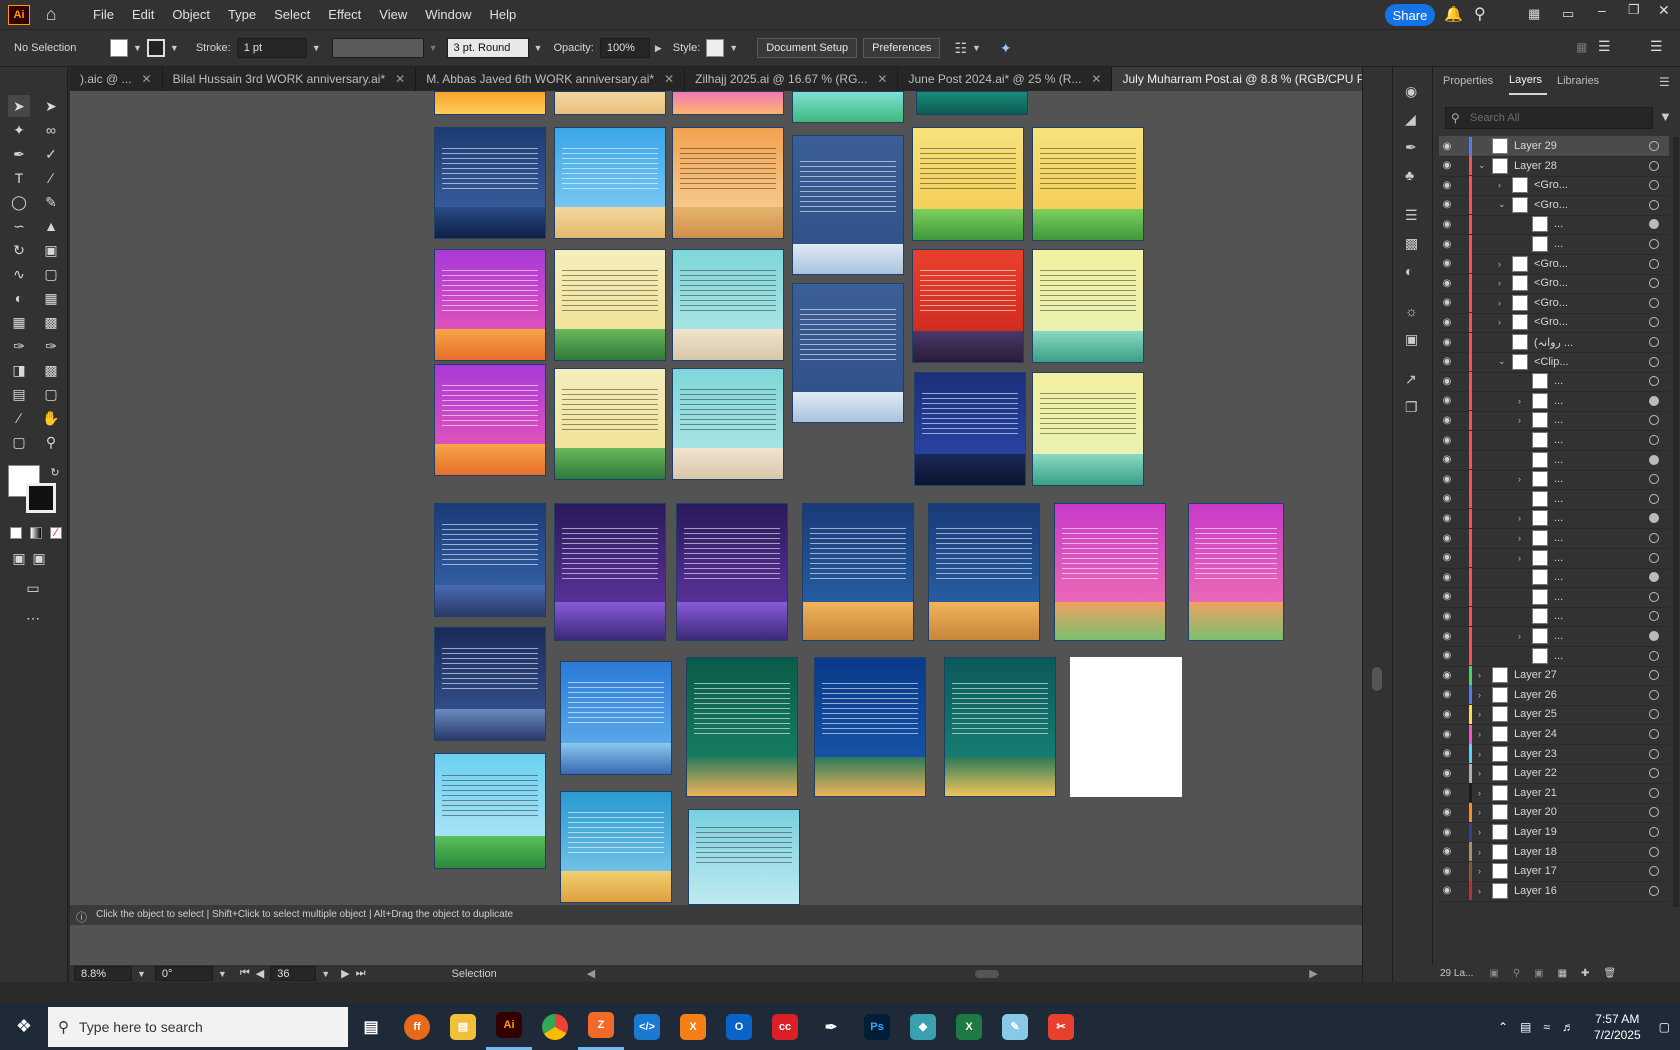 Image resolution: width=1680 pixels, height=1050 pixels. Describe the element at coordinates (242, 14) in the screenshot. I see `menu-type: Type` at that location.